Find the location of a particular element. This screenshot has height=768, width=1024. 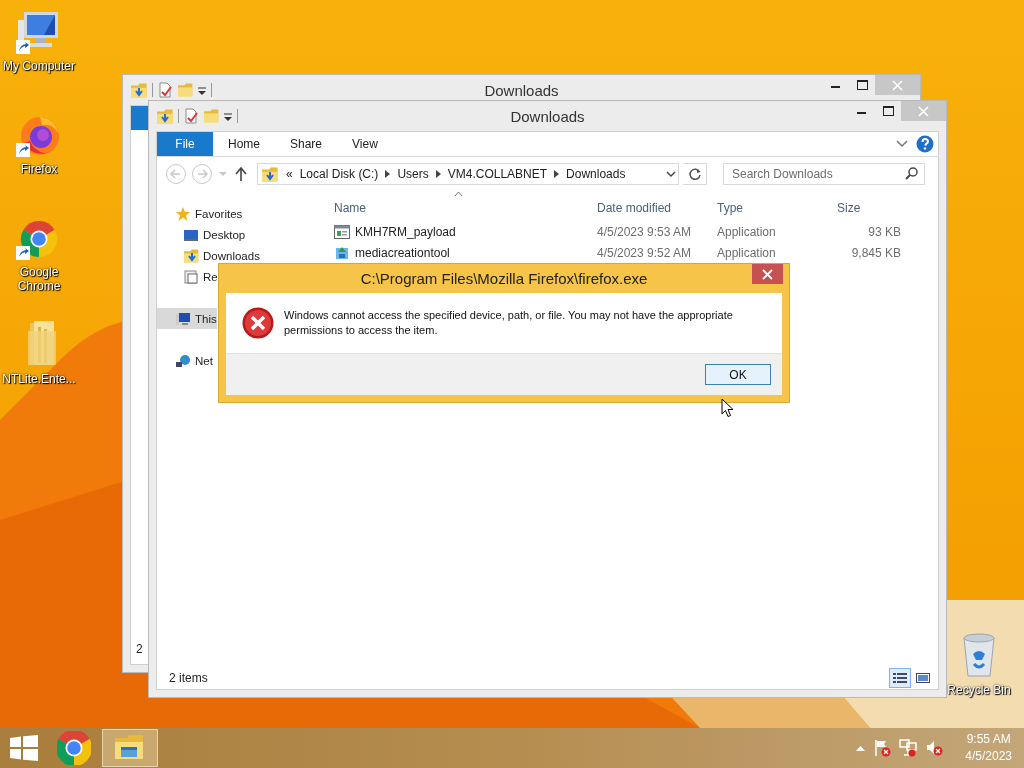

taskbar-app is located at coordinates (130, 748).